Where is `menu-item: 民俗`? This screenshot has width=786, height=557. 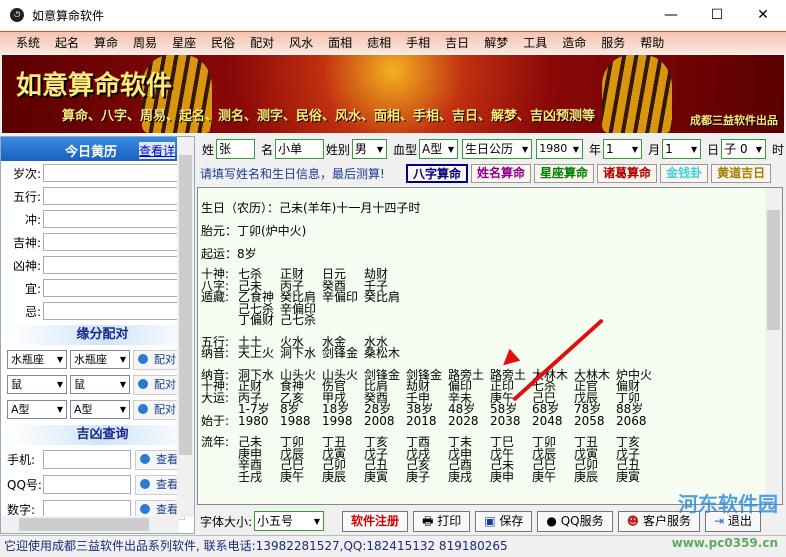 menu-item: 民俗 is located at coordinates (223, 42).